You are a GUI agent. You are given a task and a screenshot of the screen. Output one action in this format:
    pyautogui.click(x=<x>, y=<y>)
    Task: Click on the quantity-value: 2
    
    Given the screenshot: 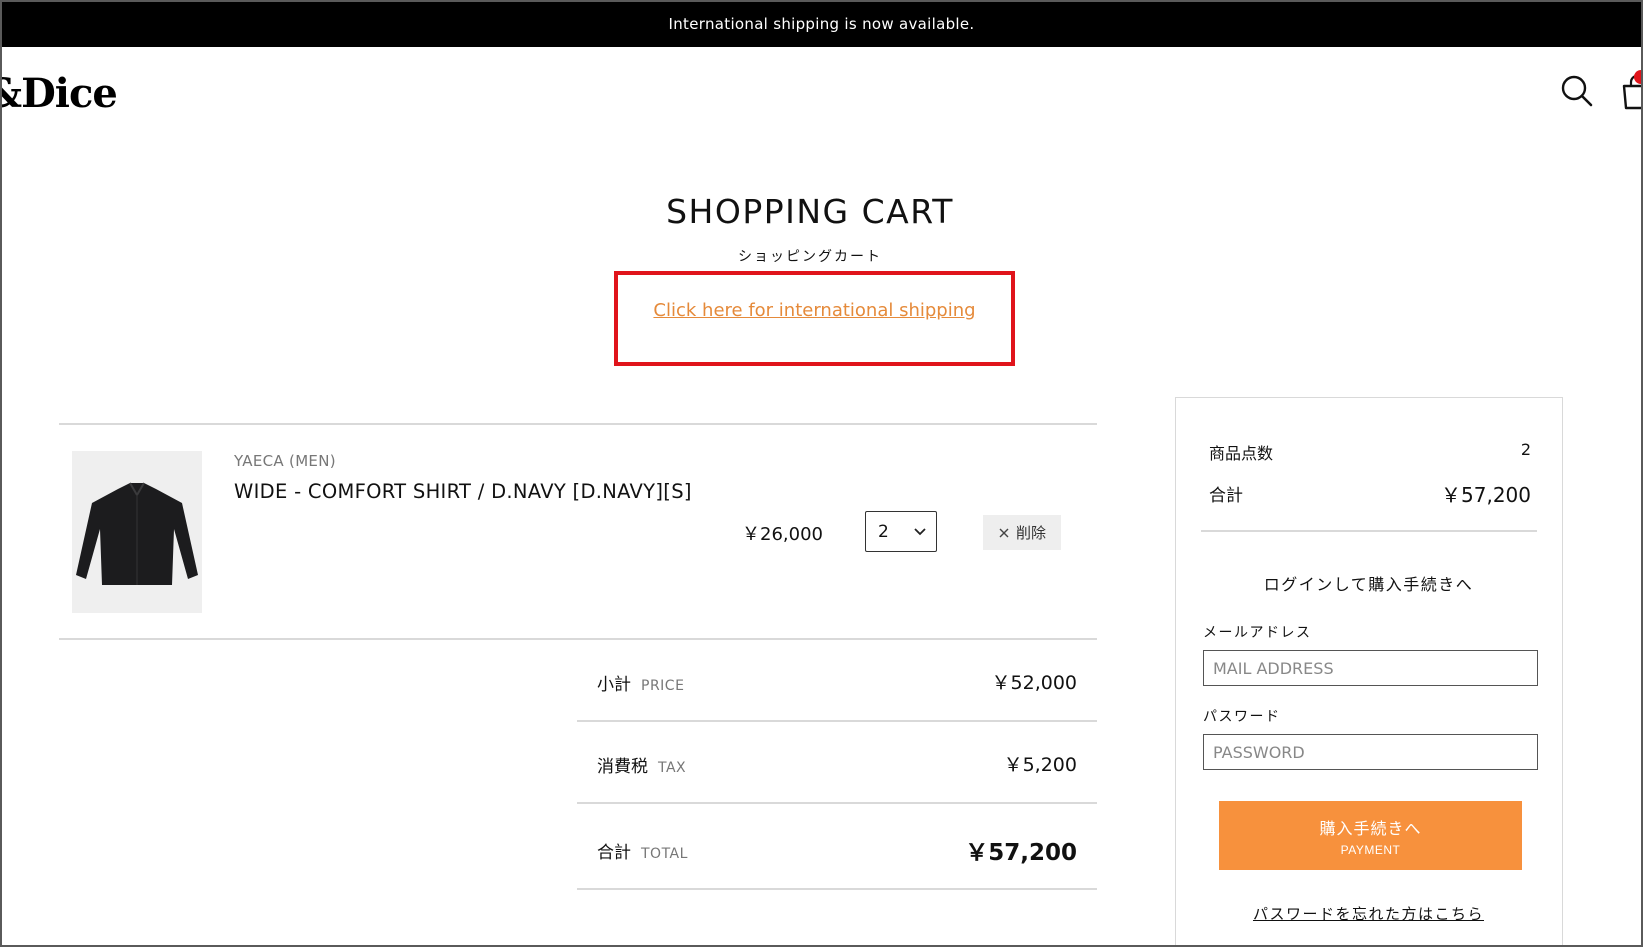 What is the action you would take?
    pyautogui.click(x=883, y=531)
    